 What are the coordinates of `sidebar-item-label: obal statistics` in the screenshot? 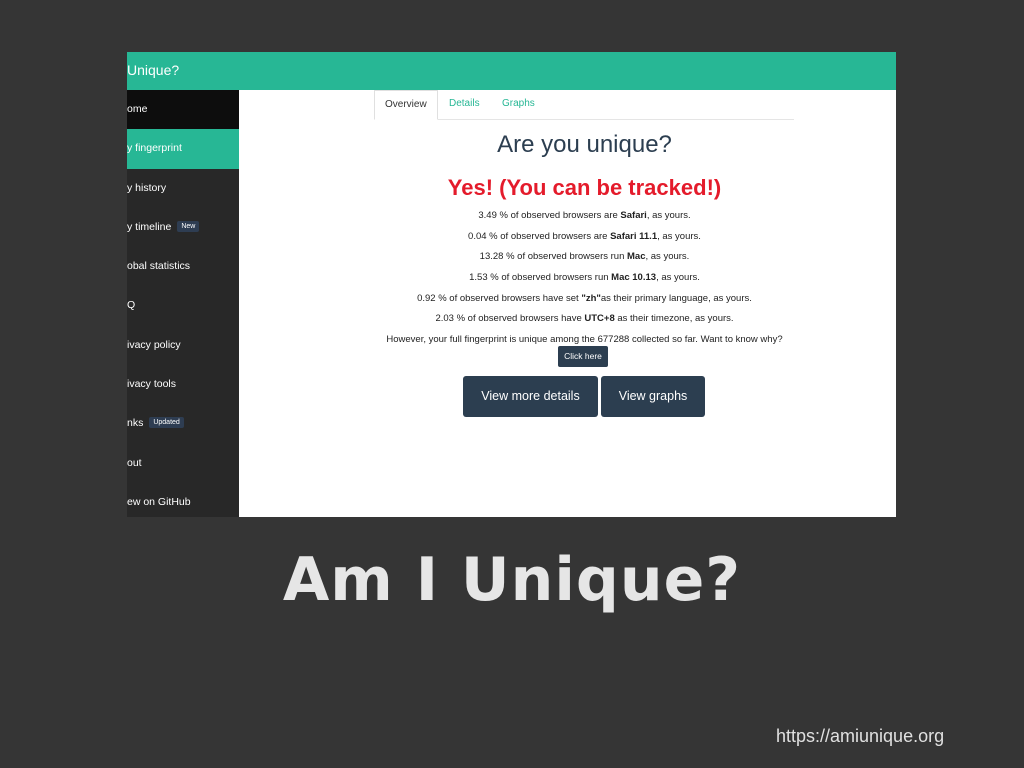 It's located at (159, 266).